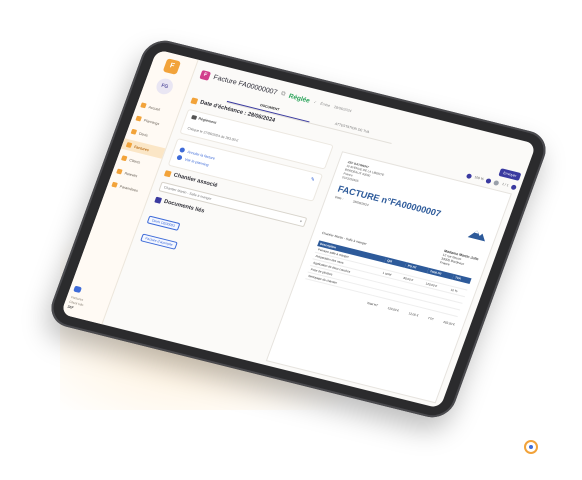 The width and height of the screenshot is (582, 480). What do you see at coordinates (78, 299) in the screenshot?
I see `sidebar-footer: Factures Client Info ZEF` at bounding box center [78, 299].